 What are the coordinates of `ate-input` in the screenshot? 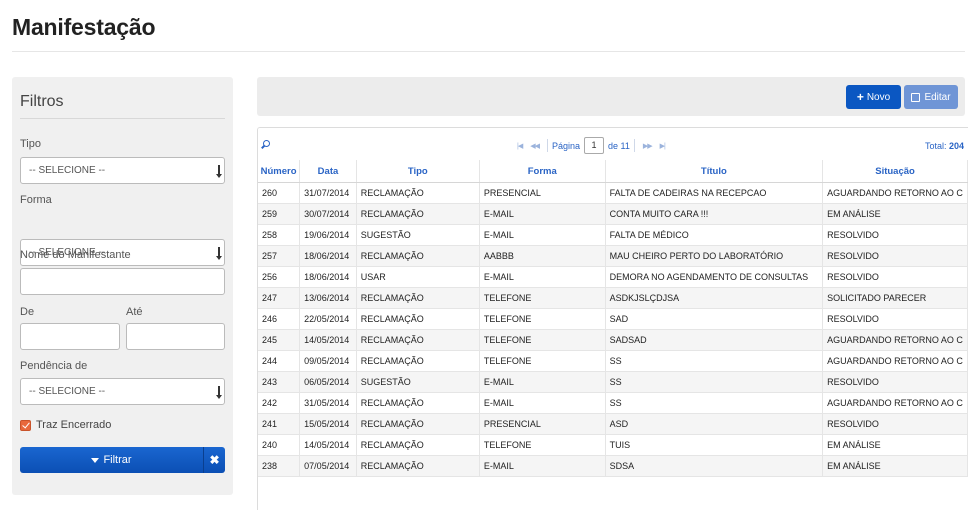 It's located at (175, 336).